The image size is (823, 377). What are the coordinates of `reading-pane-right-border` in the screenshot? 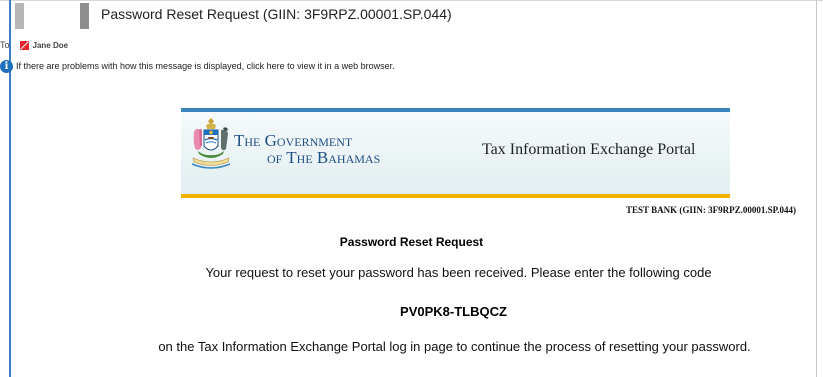 It's located at (816, 188).